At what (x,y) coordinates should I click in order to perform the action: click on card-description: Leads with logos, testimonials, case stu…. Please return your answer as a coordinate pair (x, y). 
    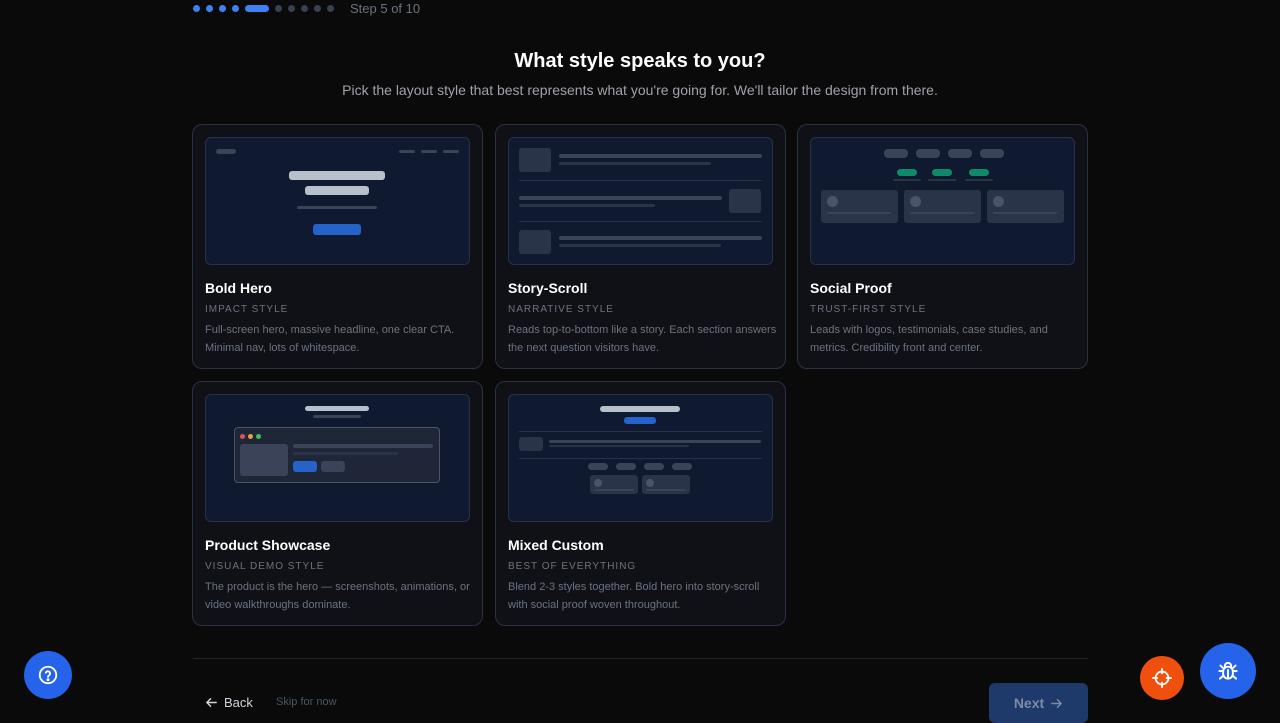
    Looking at the image, I should click on (929, 339).